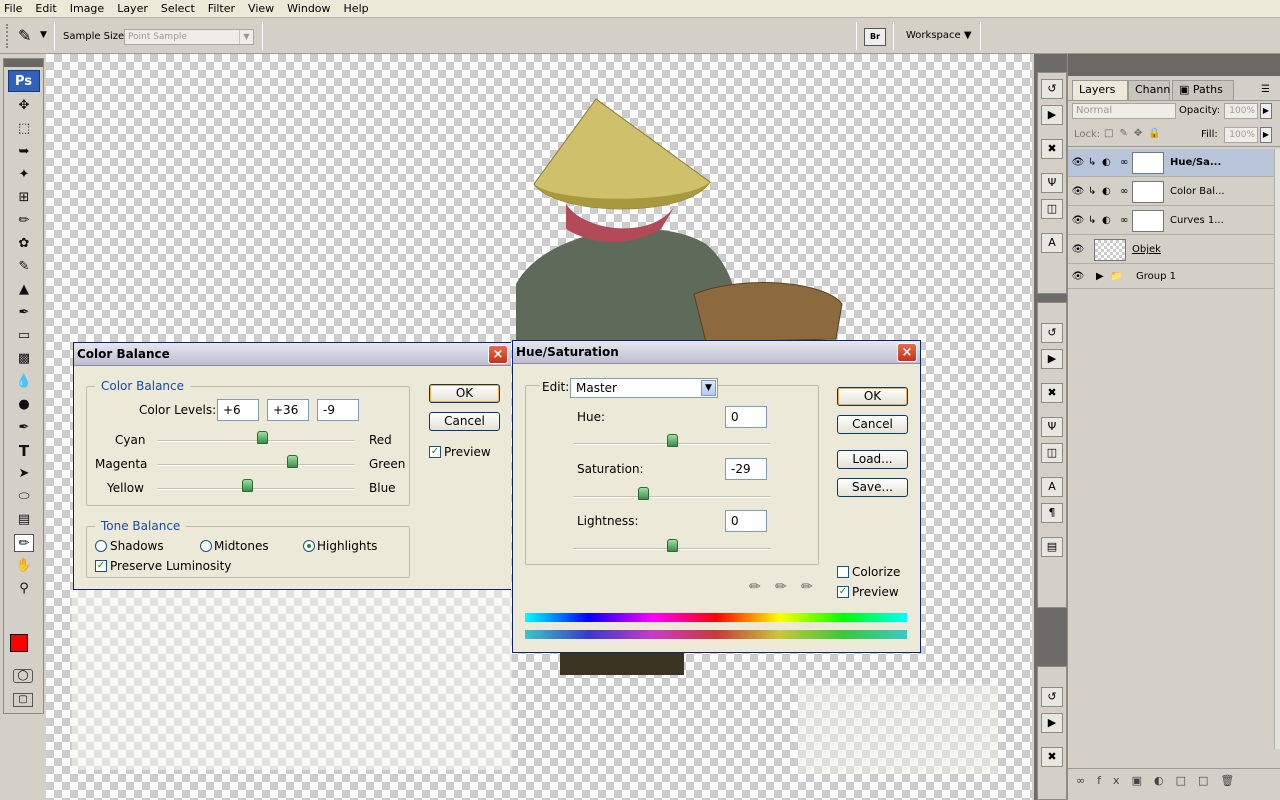 The height and width of the screenshot is (800, 1280). I want to click on options-grip, so click(9, 36).